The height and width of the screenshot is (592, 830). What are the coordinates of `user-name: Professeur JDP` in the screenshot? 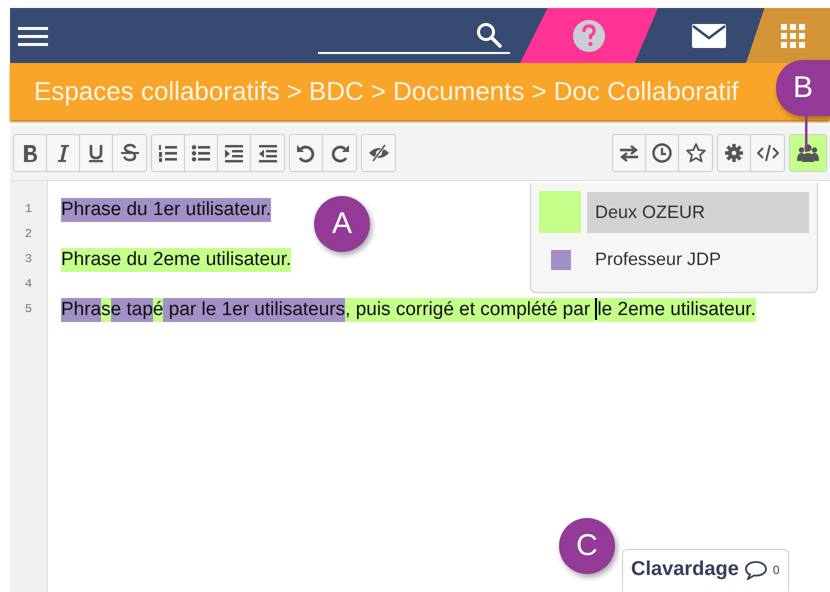 It's located at (658, 259).